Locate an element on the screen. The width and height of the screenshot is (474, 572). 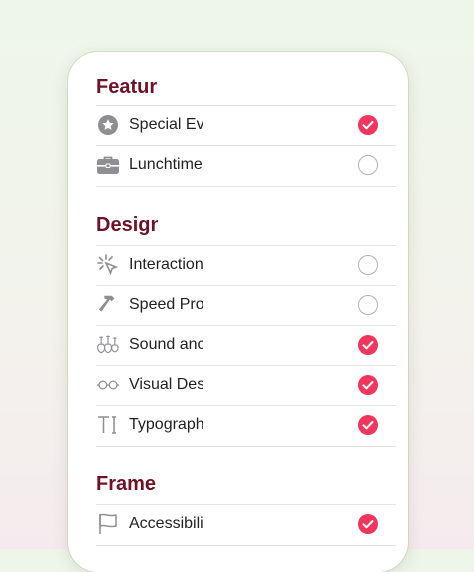
list-item-accessibility: Accessibili is located at coordinates (246, 525).